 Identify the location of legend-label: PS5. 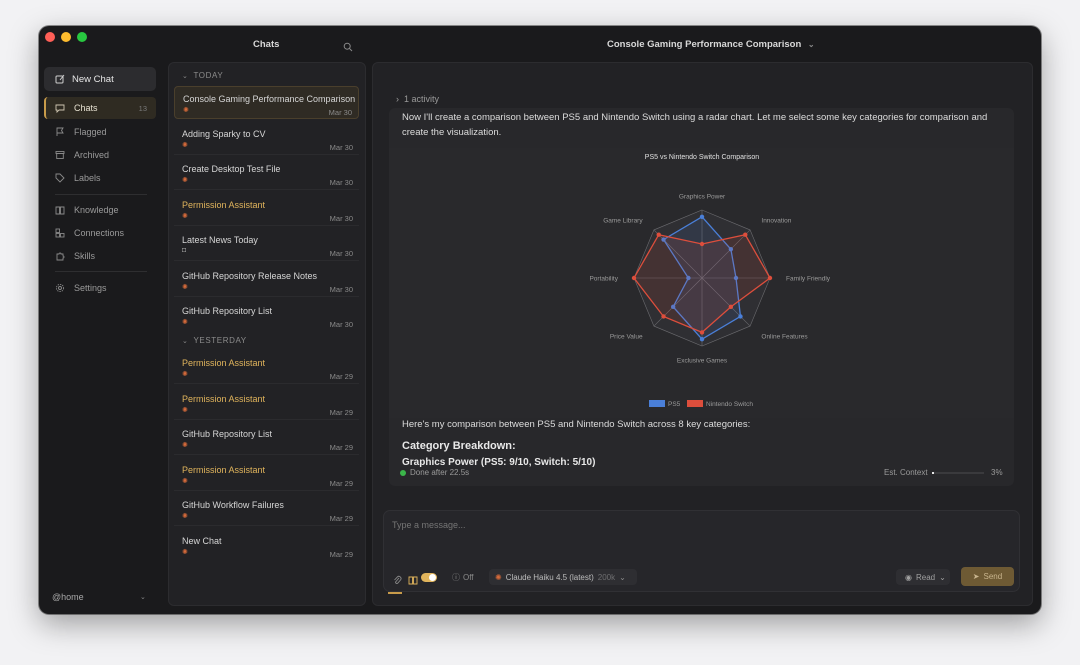
(674, 404).